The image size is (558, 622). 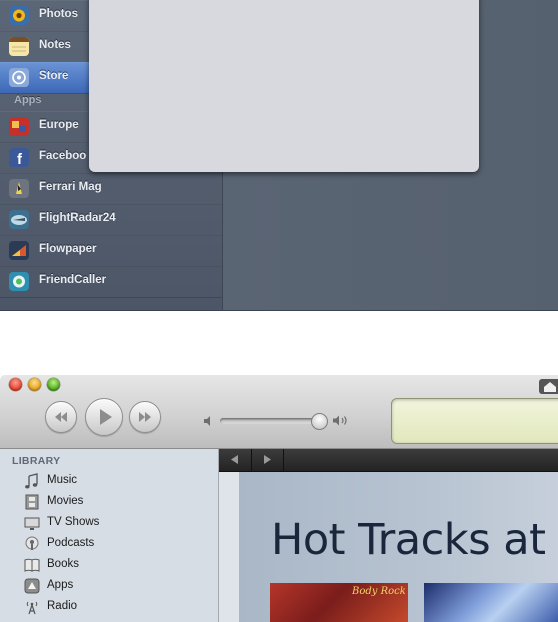 What do you see at coordinates (54, 76) in the screenshot?
I see `sidebar-item-label: Store` at bounding box center [54, 76].